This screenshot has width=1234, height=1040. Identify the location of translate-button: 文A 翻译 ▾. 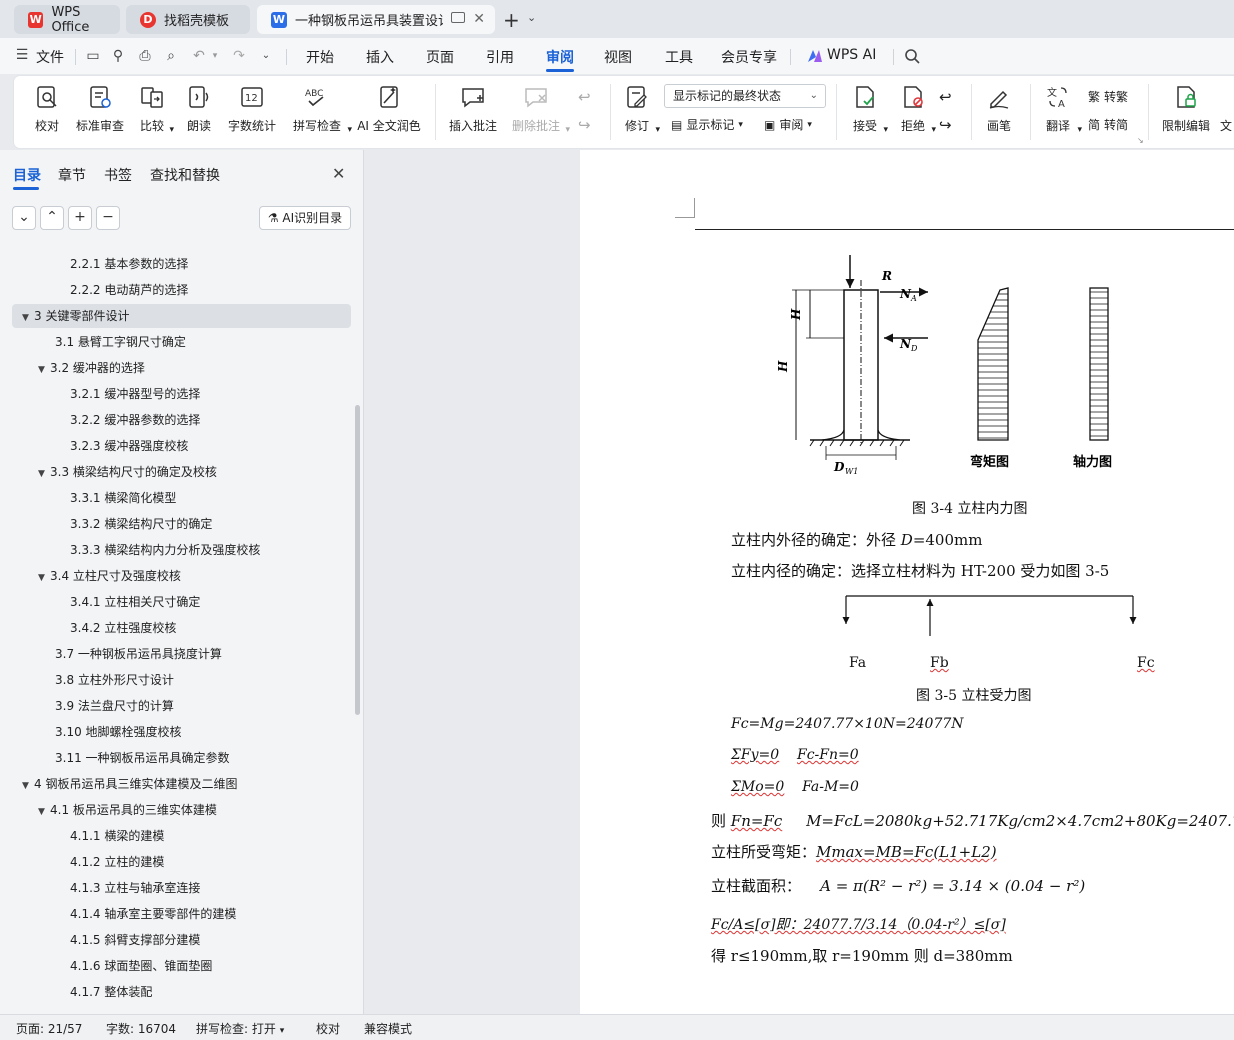
(1061, 109).